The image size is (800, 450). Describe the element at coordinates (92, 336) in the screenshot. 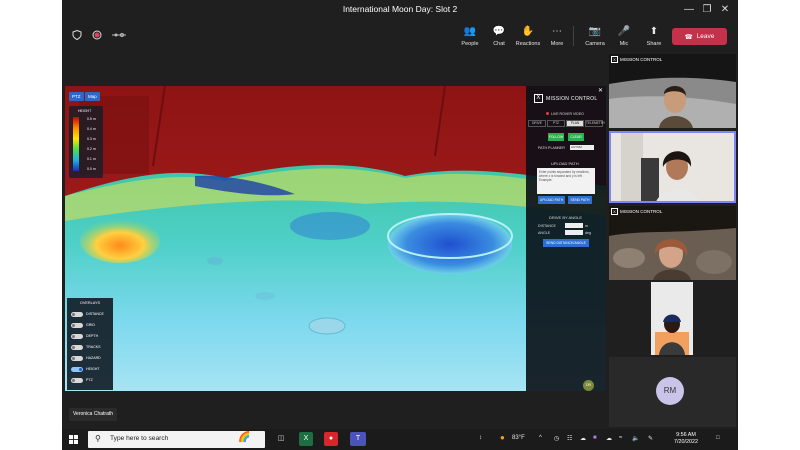

I see `overlay-label: DEPTH` at that location.